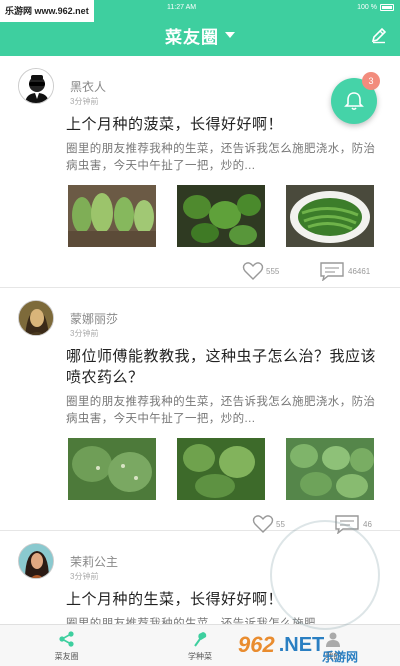 This screenshot has height=666, width=400. Describe the element at coordinates (200, 270) in the screenshot. I see `post-actions: 555 46461` at that location.